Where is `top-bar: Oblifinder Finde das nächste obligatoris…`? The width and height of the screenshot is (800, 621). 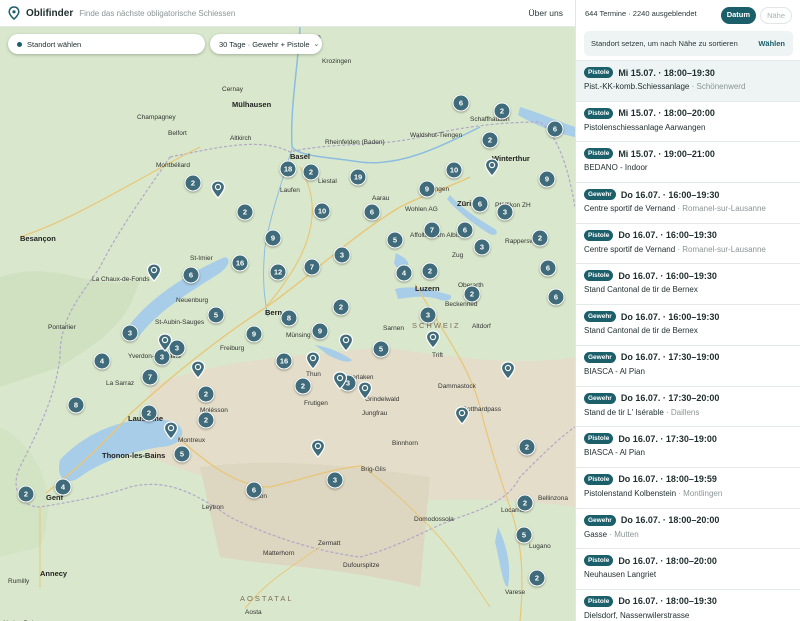 top-bar: Oblifinder Finde das nächste obligatoris… is located at coordinates (287, 13).